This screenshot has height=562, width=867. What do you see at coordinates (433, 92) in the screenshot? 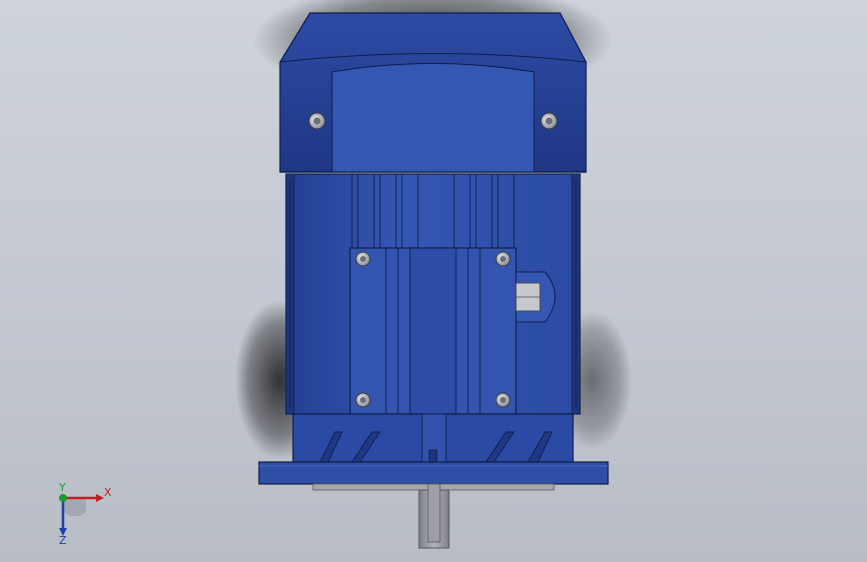
I see `fan-cover` at bounding box center [433, 92].